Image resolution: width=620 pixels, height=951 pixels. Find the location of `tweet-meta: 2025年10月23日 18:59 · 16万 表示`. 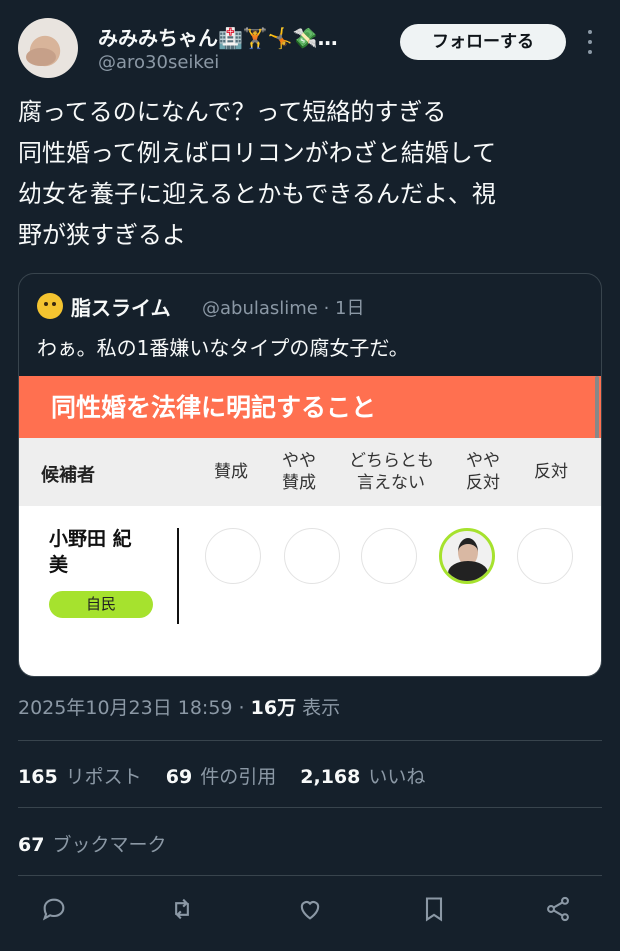

tweet-meta: 2025年10月23日 18:59 · 16万 表示 is located at coordinates (179, 708).